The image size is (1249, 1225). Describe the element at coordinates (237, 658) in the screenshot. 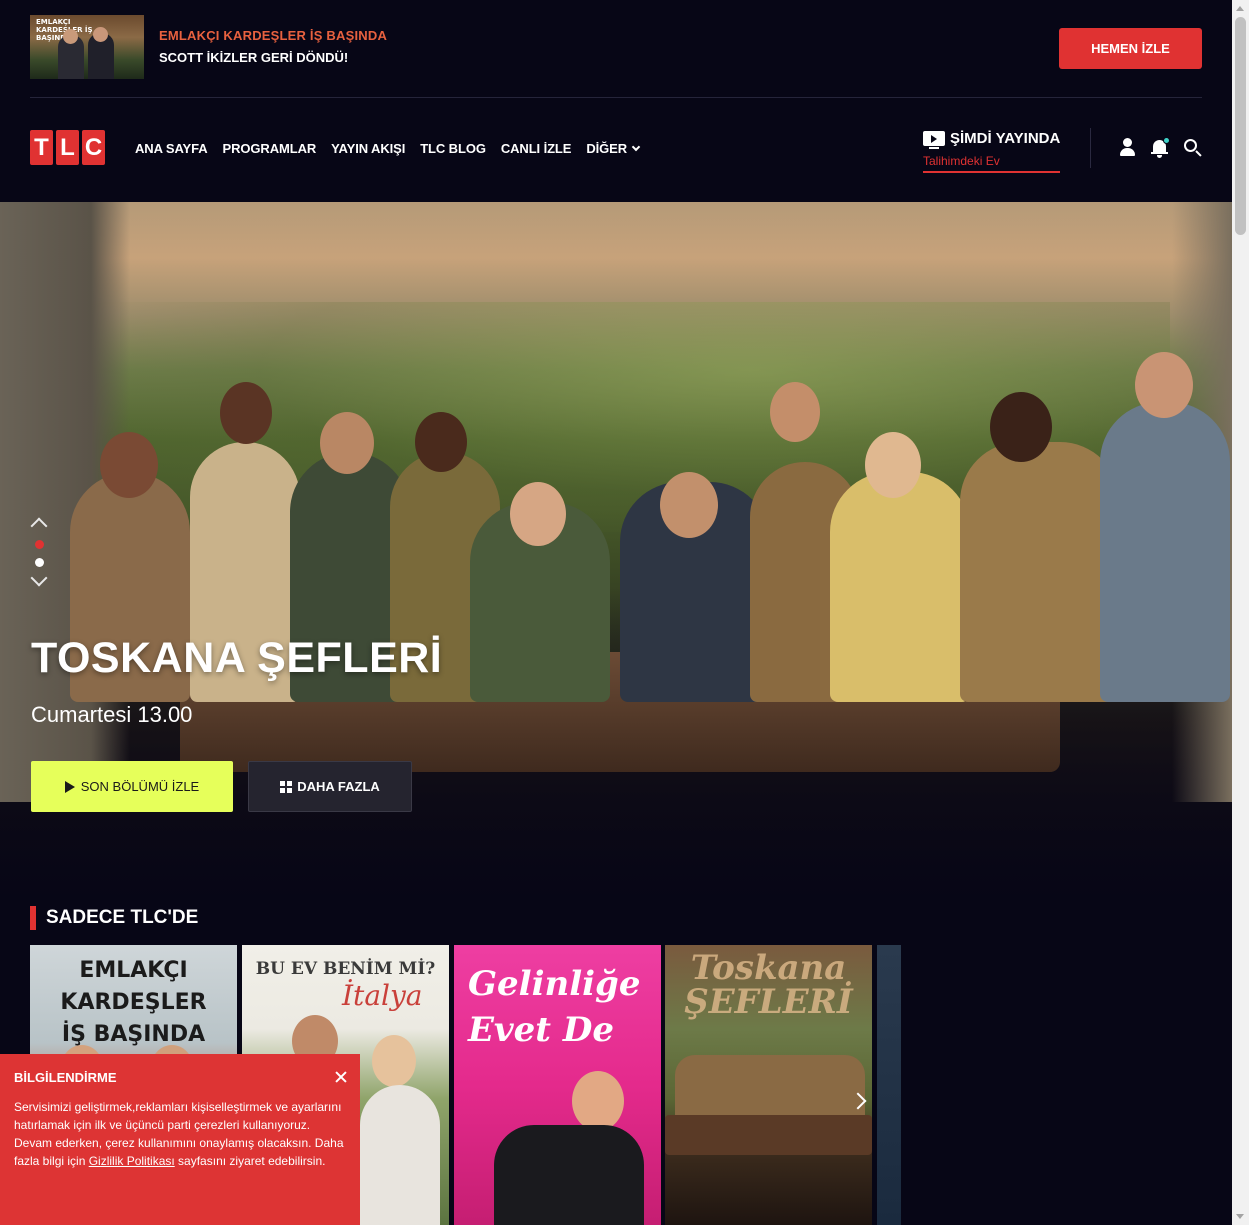

I see `hero-title: TOSKANA ŞEFLERİ` at that location.